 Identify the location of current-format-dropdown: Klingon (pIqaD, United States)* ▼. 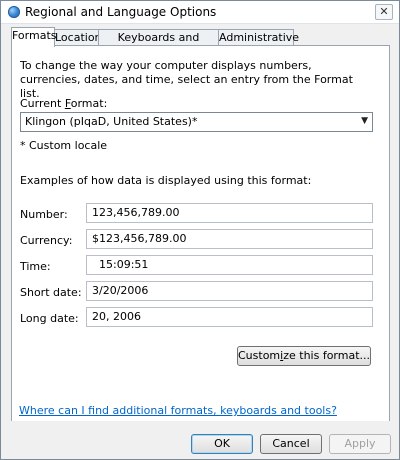
(196, 122).